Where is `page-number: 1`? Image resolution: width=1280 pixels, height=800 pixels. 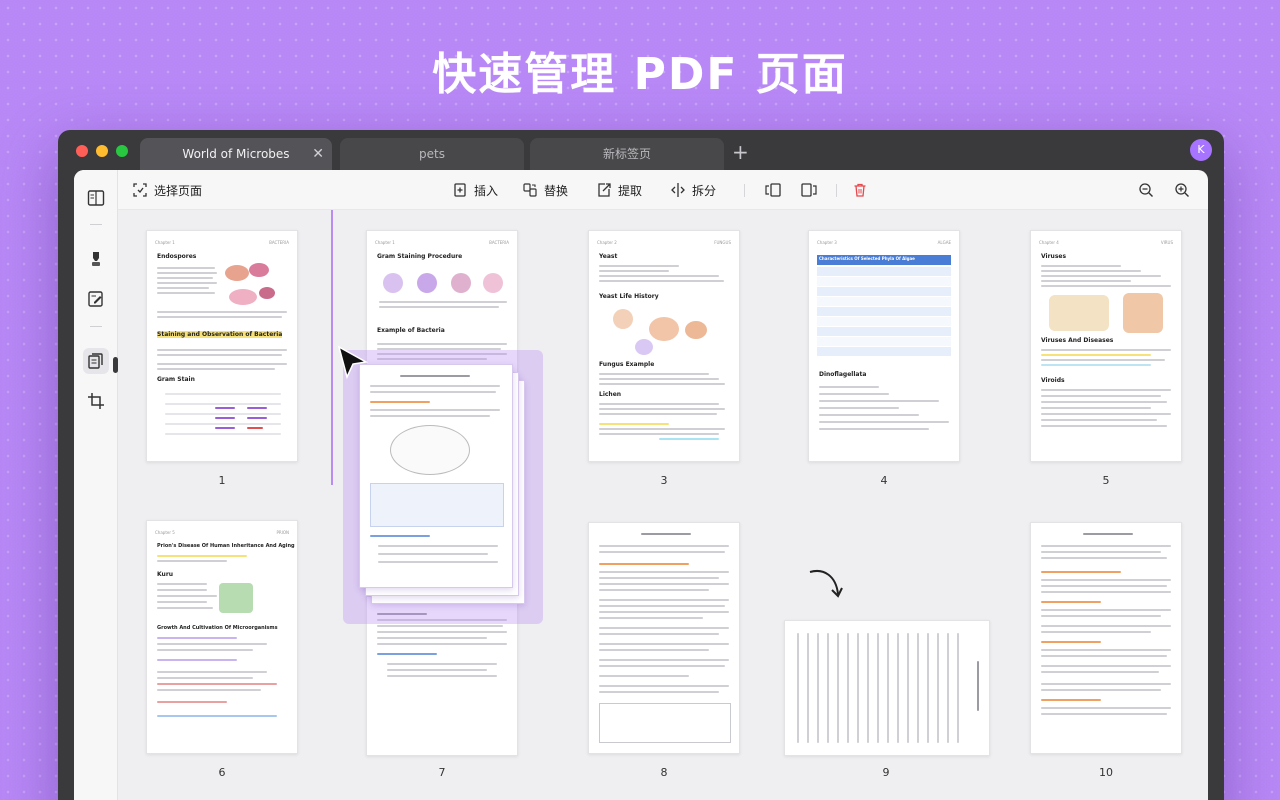
page-number: 1 is located at coordinates (222, 480).